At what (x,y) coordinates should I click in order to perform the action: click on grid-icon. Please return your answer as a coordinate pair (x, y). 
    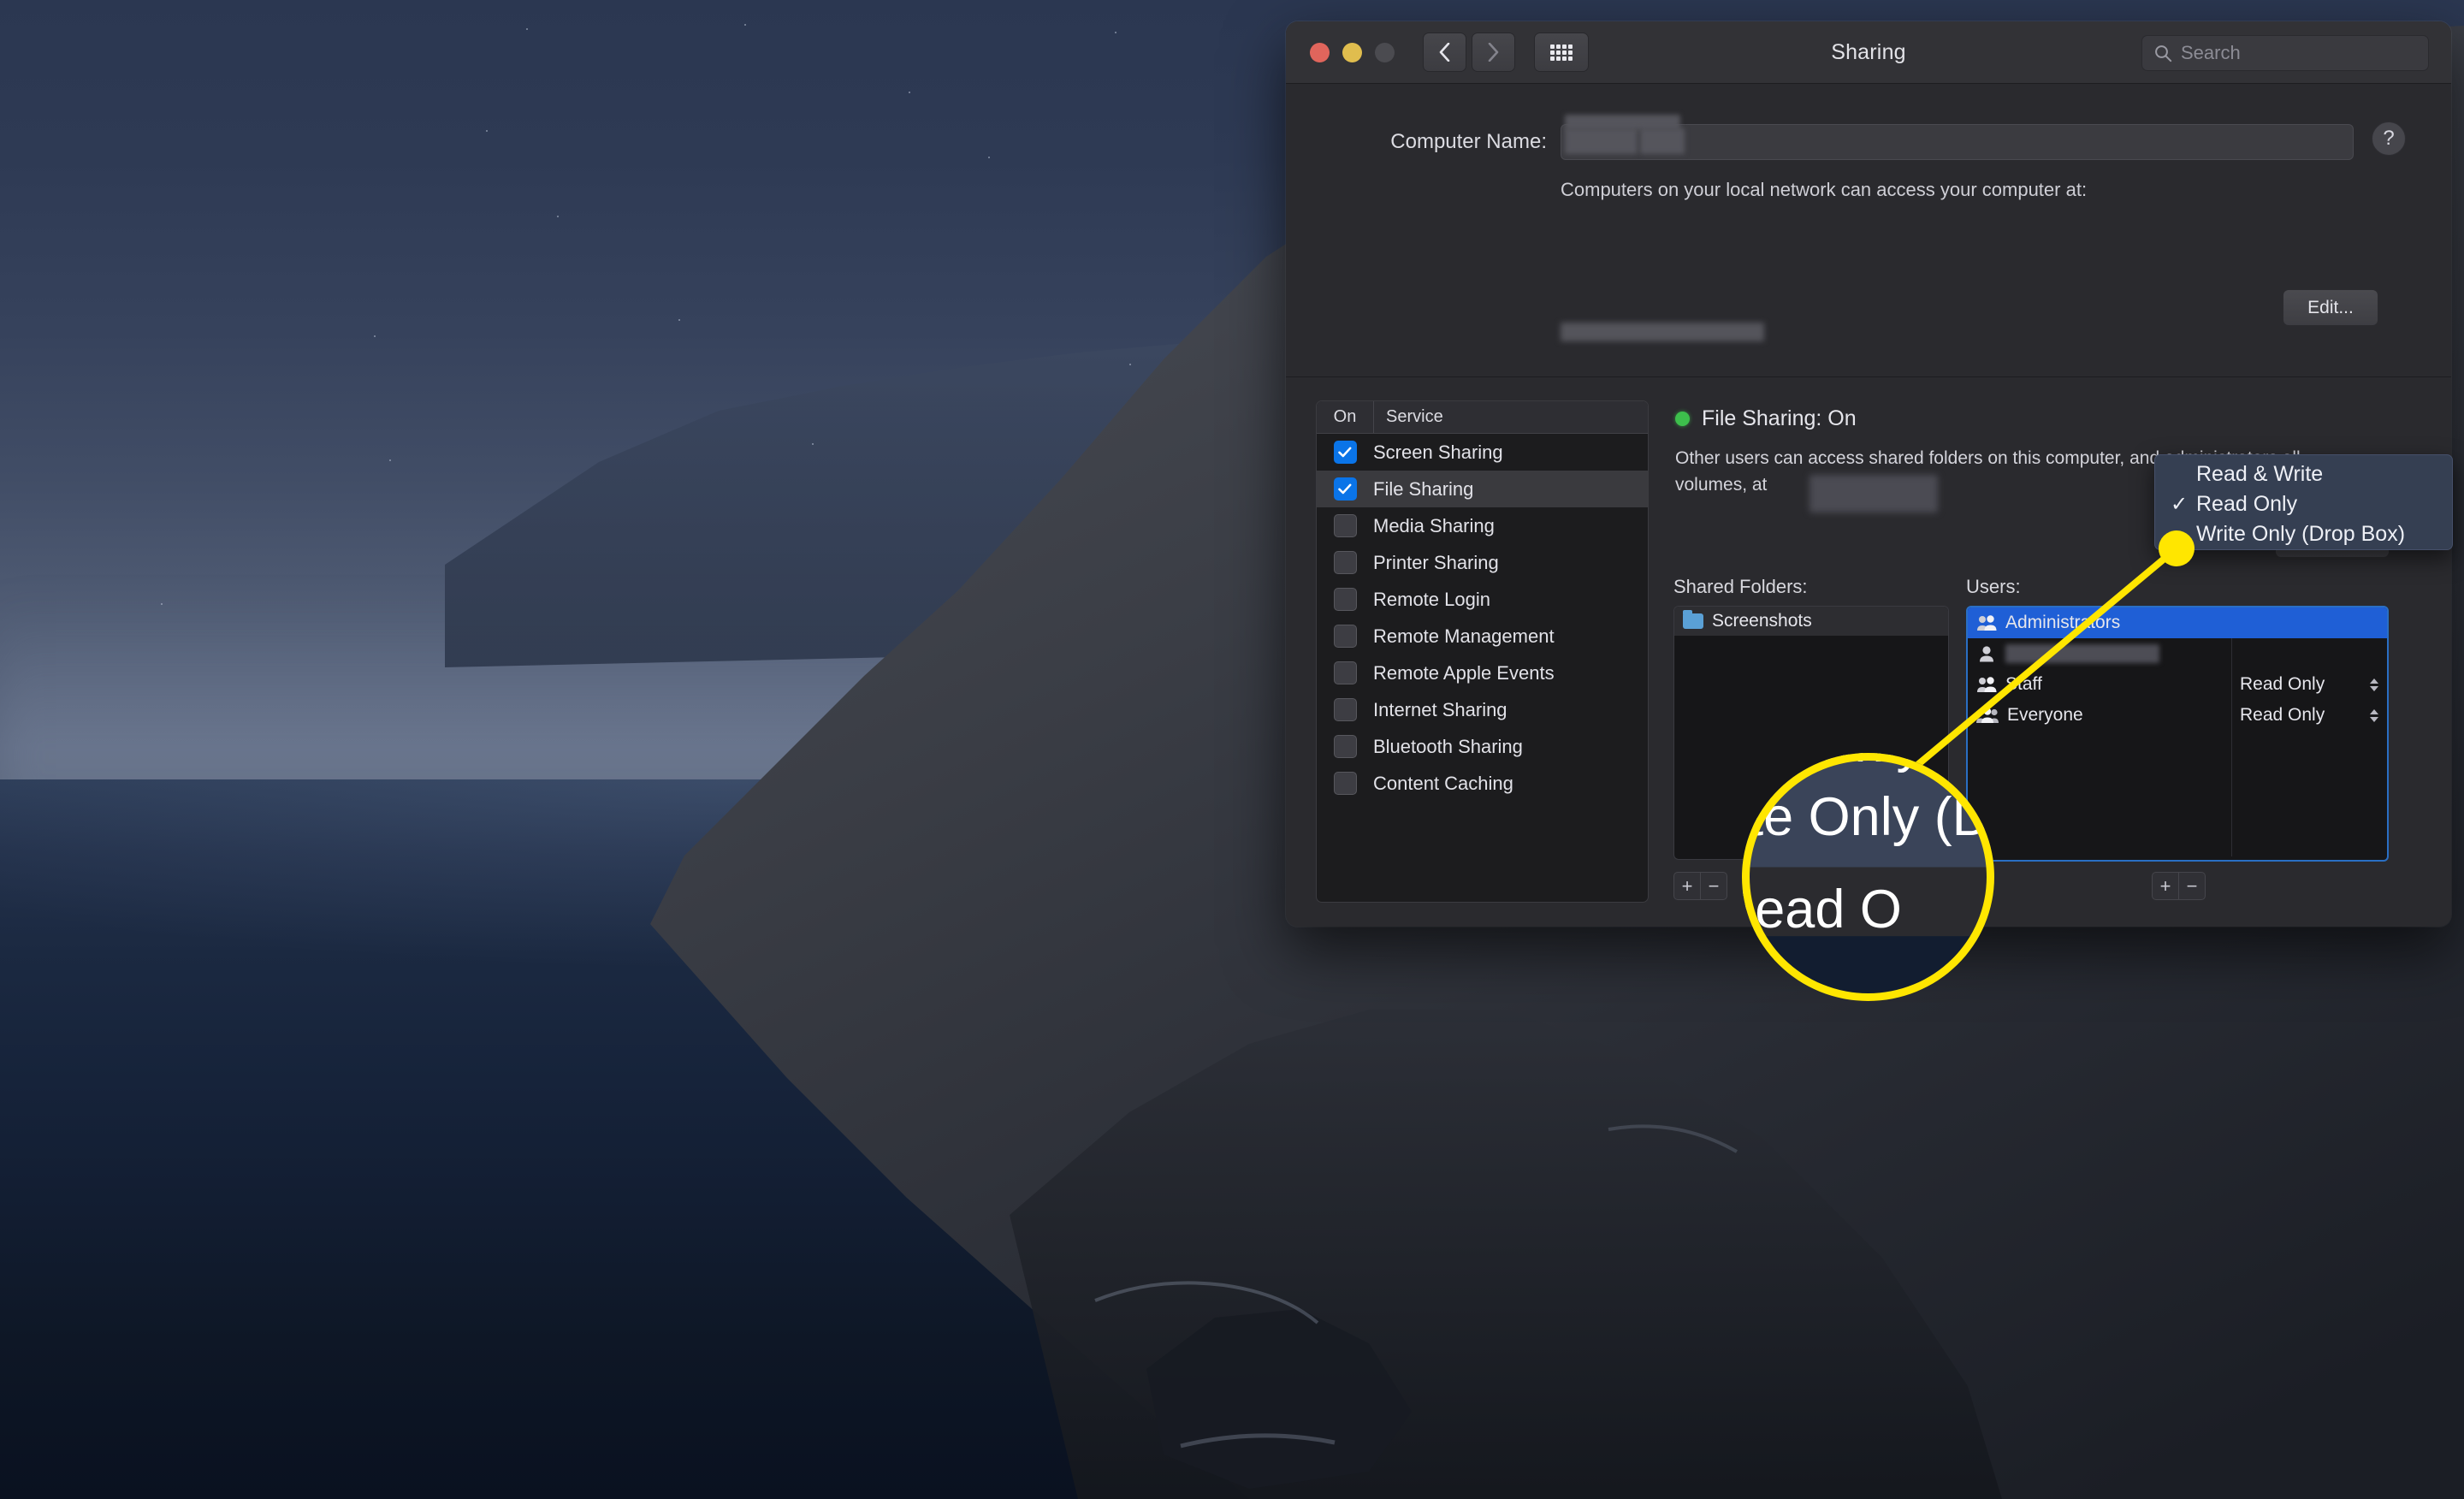
    Looking at the image, I should click on (1561, 52).